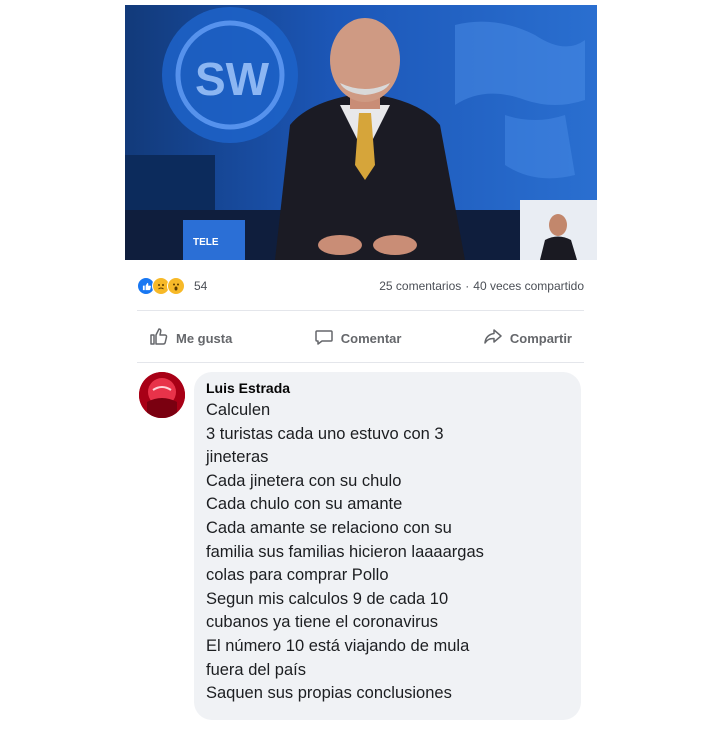 The height and width of the screenshot is (729, 720). What do you see at coordinates (387, 388) in the screenshot?
I see `comment-author: Luis Estrada` at bounding box center [387, 388].